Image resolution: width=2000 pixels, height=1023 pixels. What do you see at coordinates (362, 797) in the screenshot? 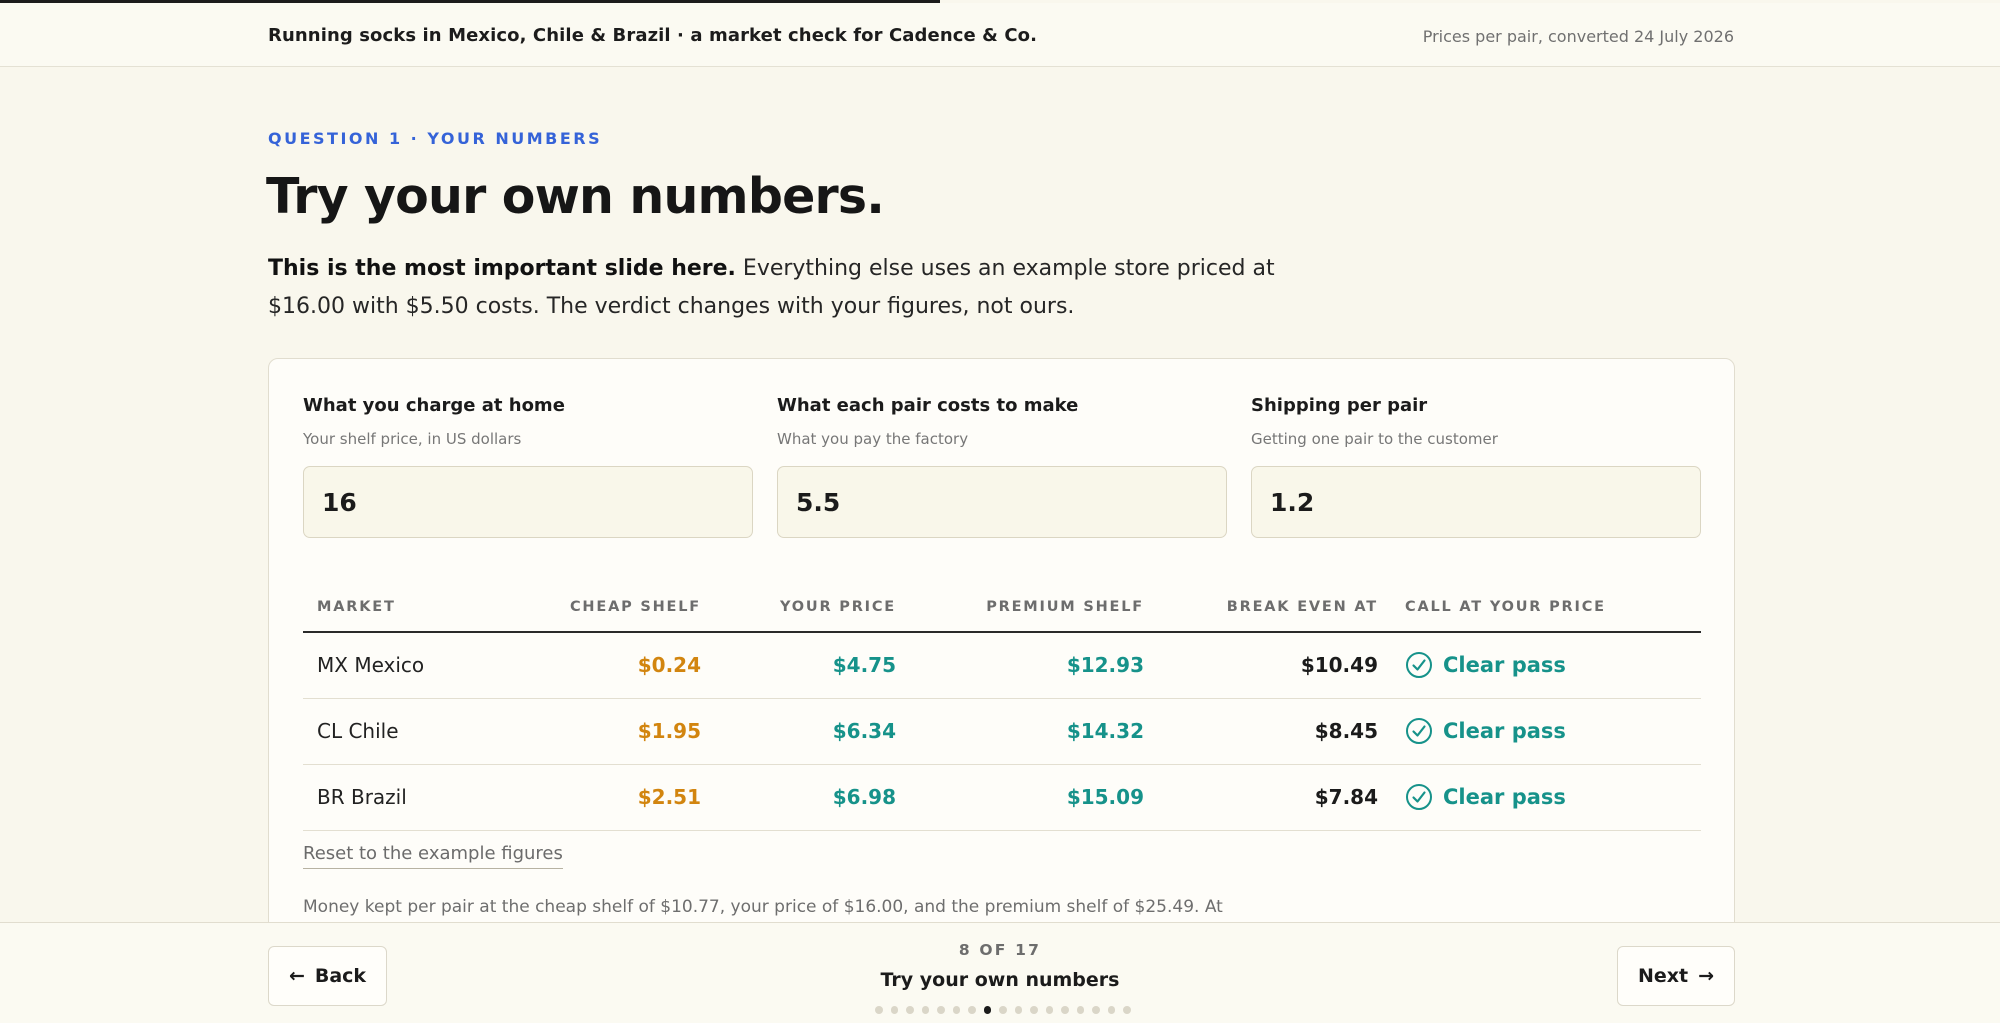
I see `market-name: BR Brazil` at bounding box center [362, 797].